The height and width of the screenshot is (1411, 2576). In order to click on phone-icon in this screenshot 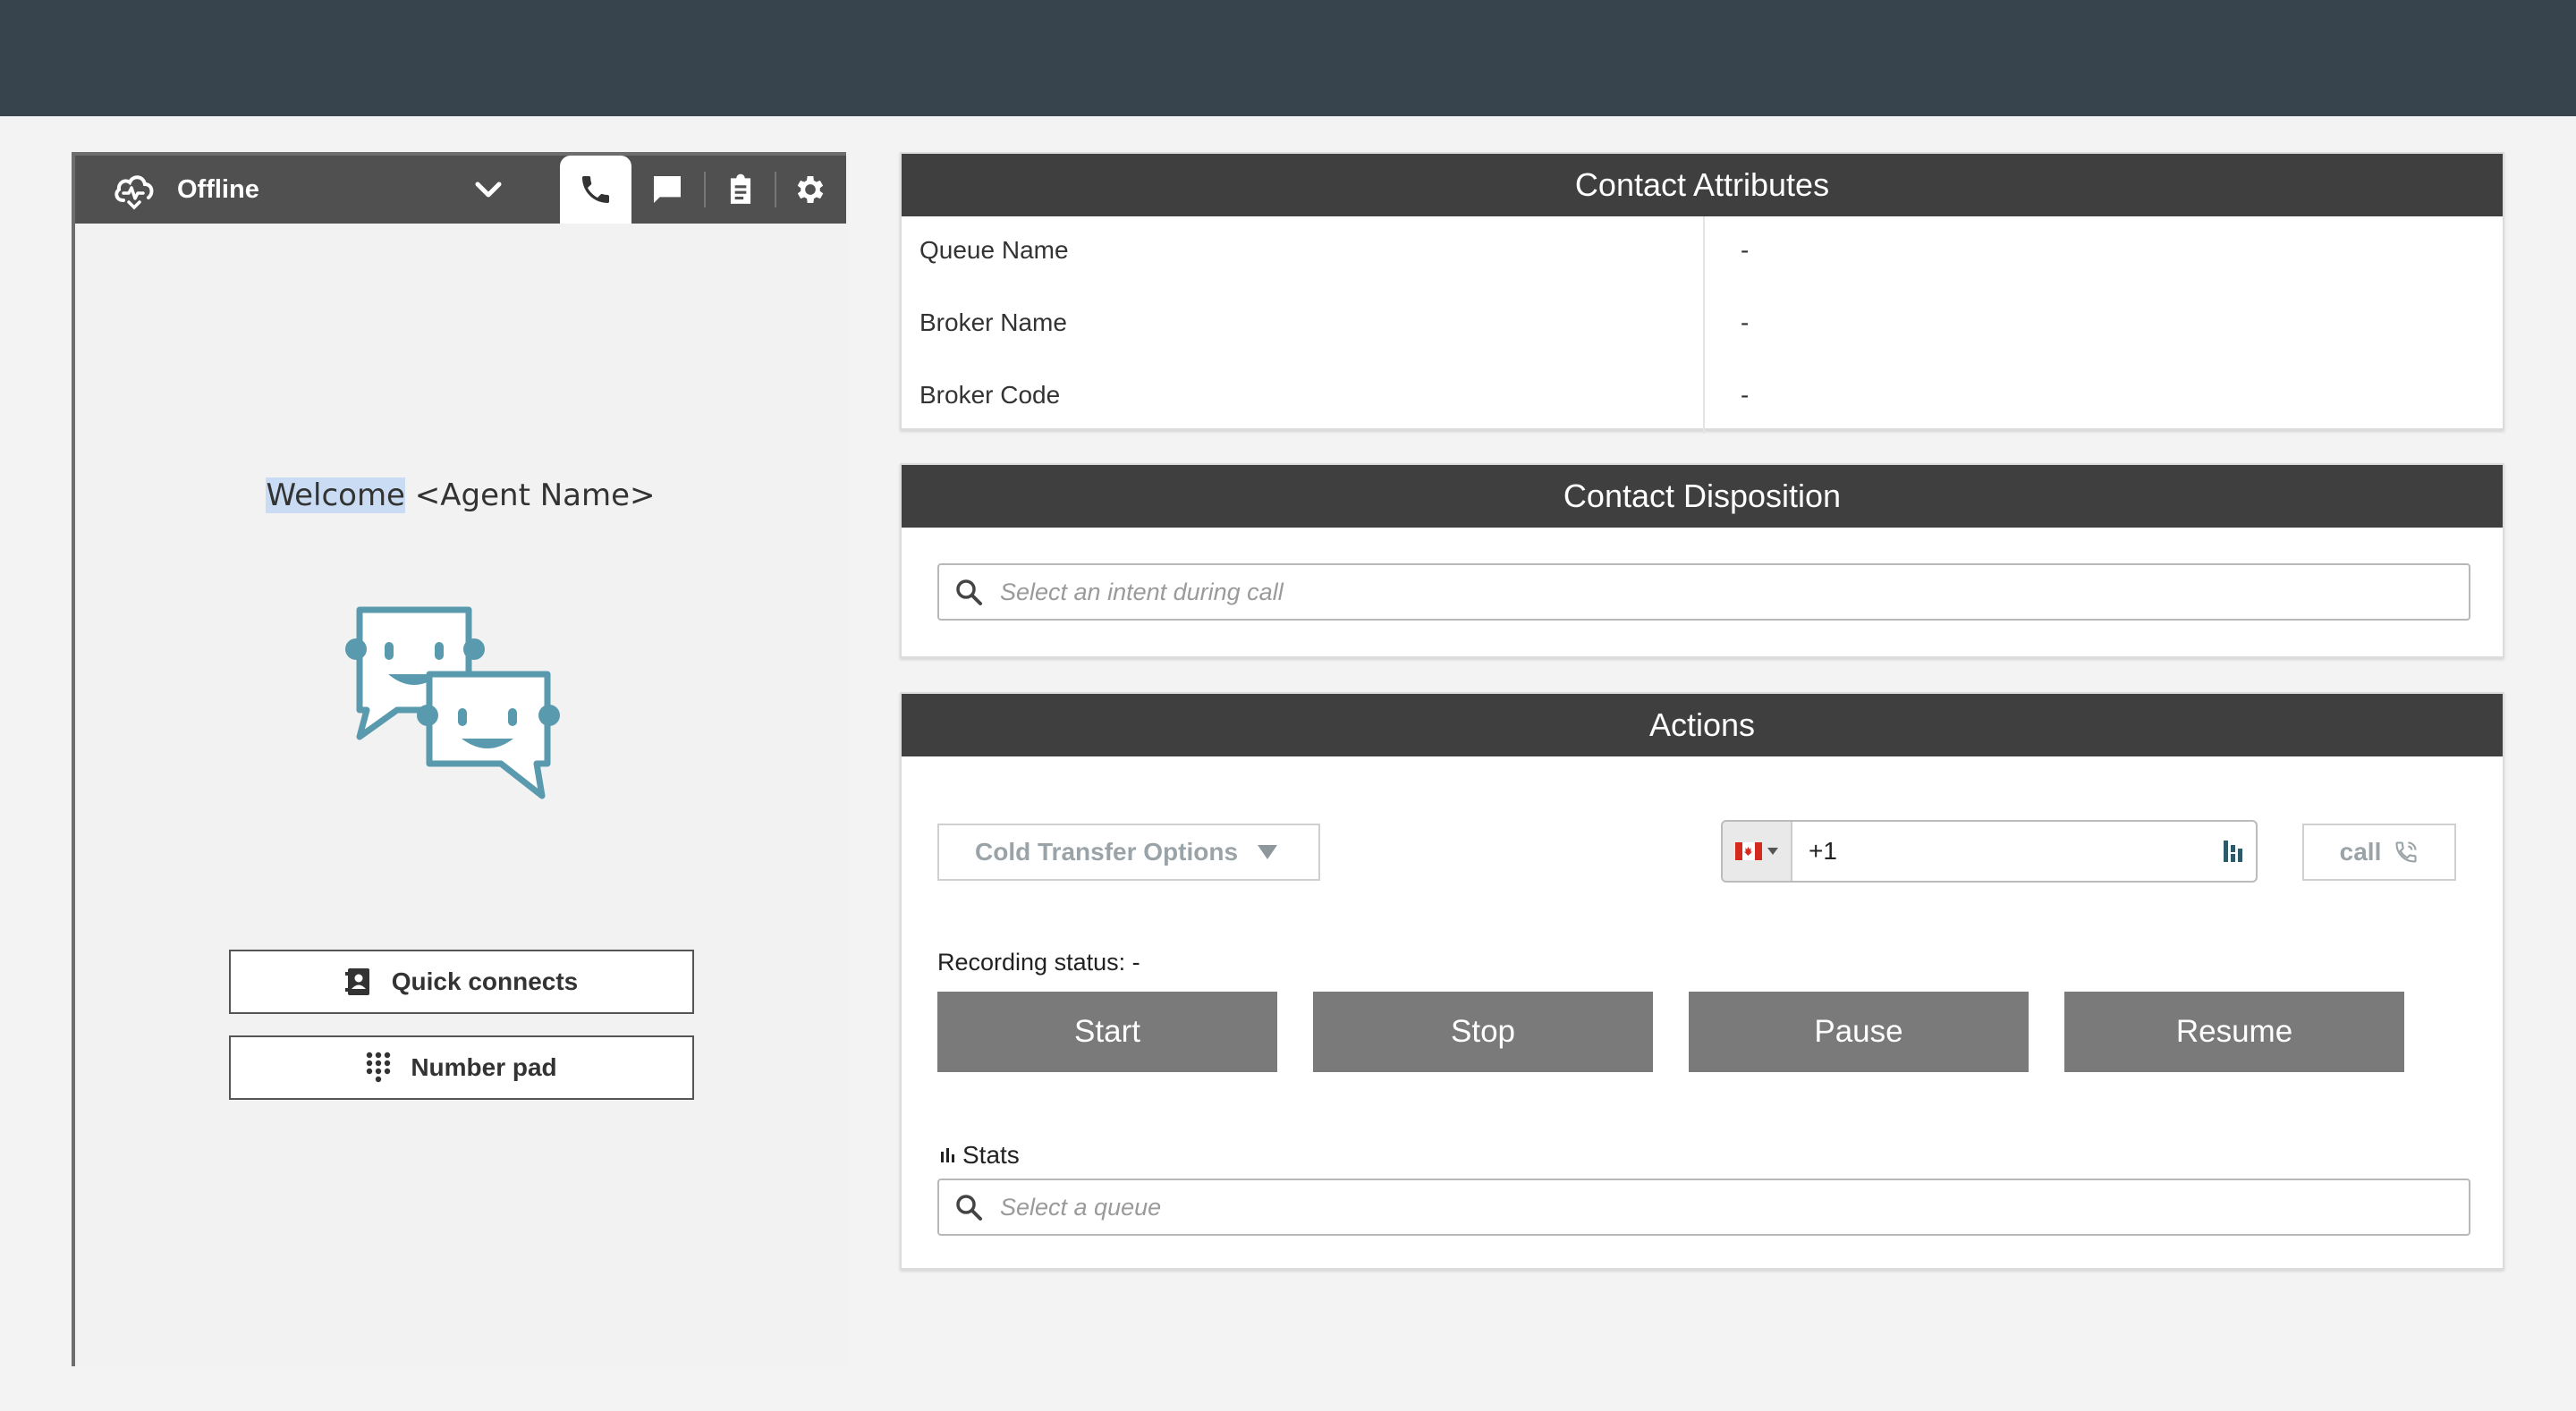, I will do `click(595, 189)`.